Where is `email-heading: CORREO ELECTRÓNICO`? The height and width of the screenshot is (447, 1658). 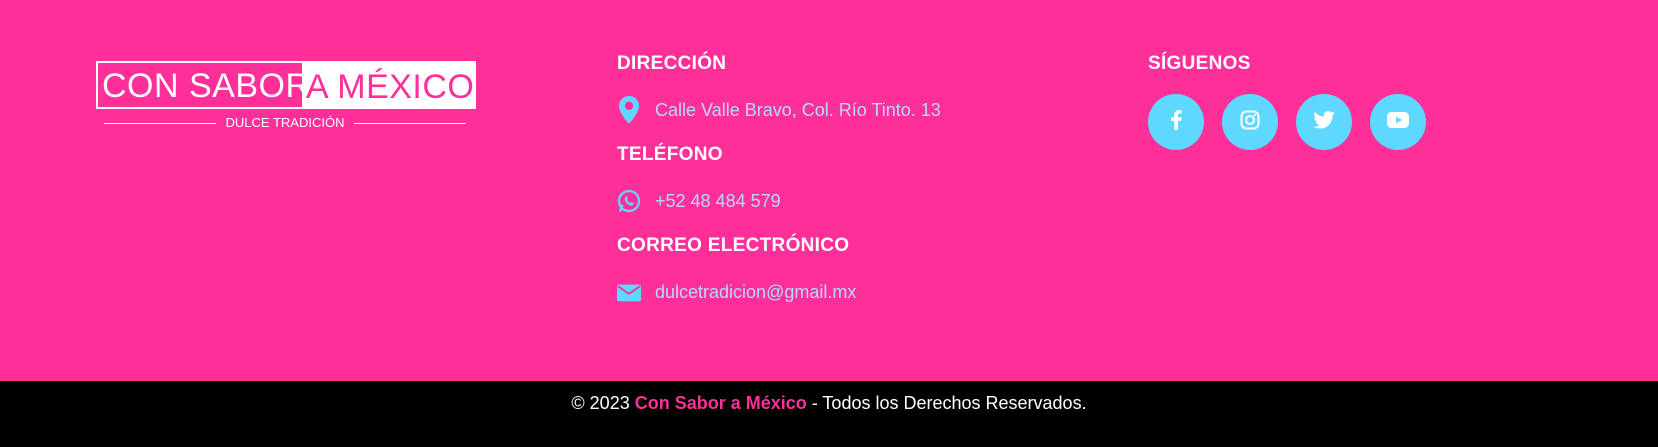
email-heading: CORREO ELECTRÓNICO is located at coordinates (733, 245).